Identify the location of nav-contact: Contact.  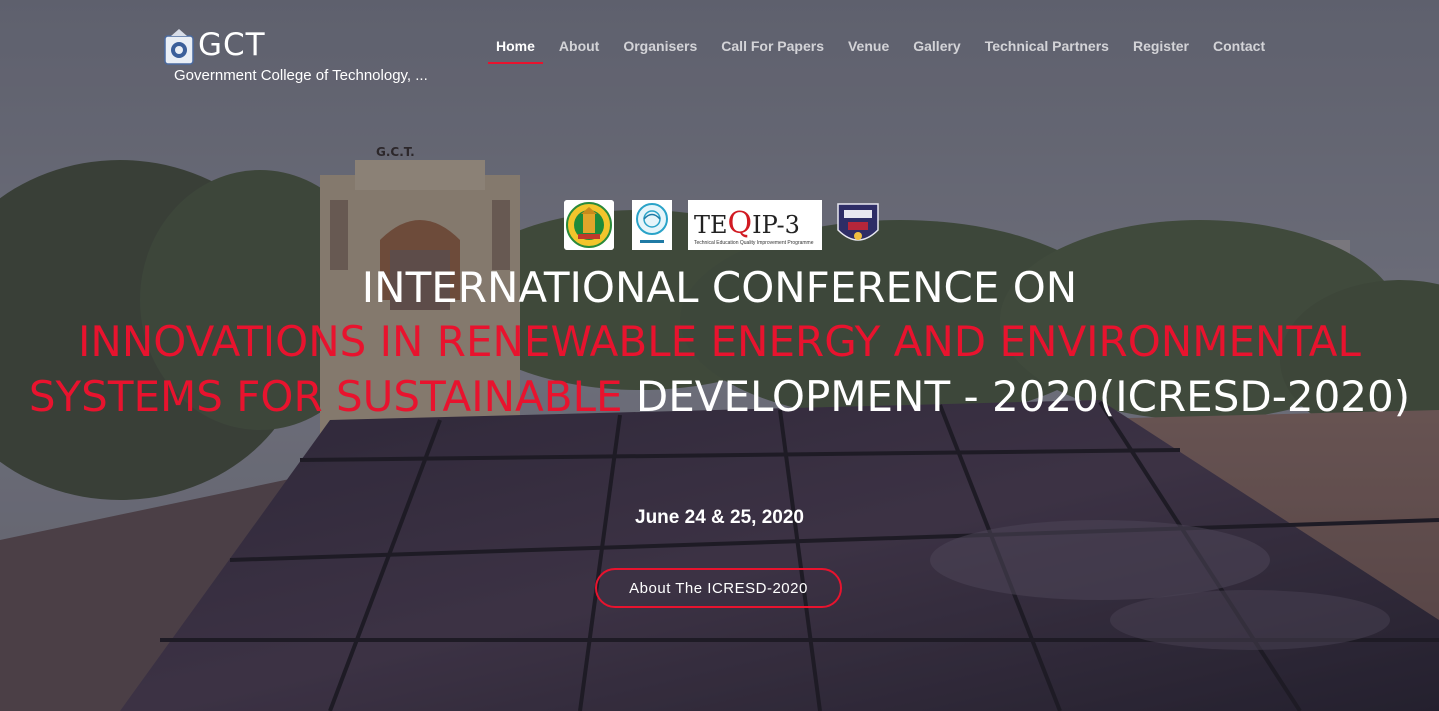
(1239, 47).